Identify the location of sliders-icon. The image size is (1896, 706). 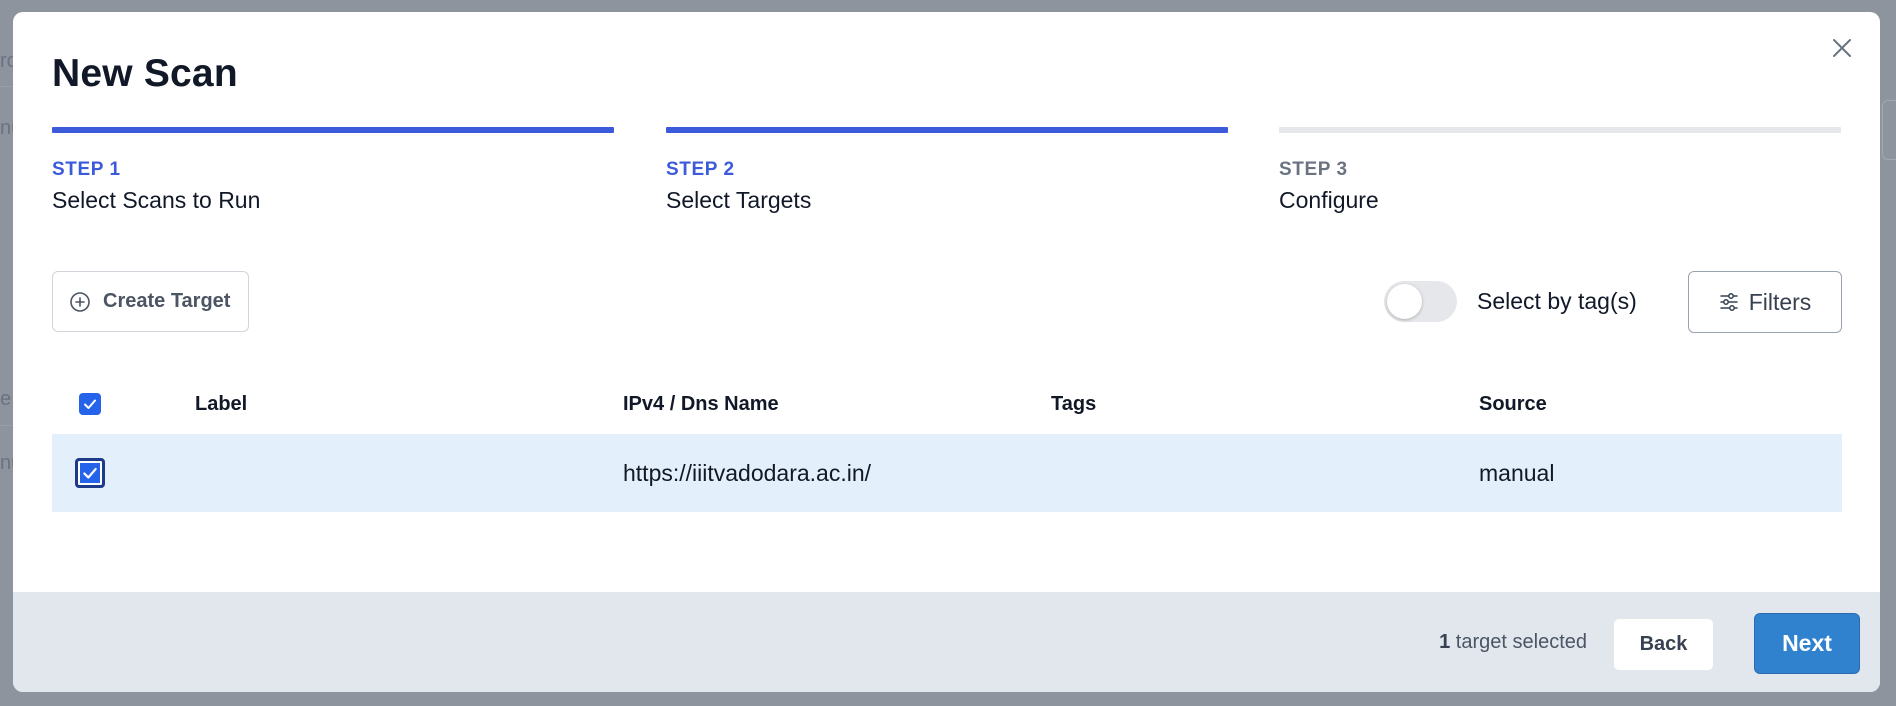
(1728, 302).